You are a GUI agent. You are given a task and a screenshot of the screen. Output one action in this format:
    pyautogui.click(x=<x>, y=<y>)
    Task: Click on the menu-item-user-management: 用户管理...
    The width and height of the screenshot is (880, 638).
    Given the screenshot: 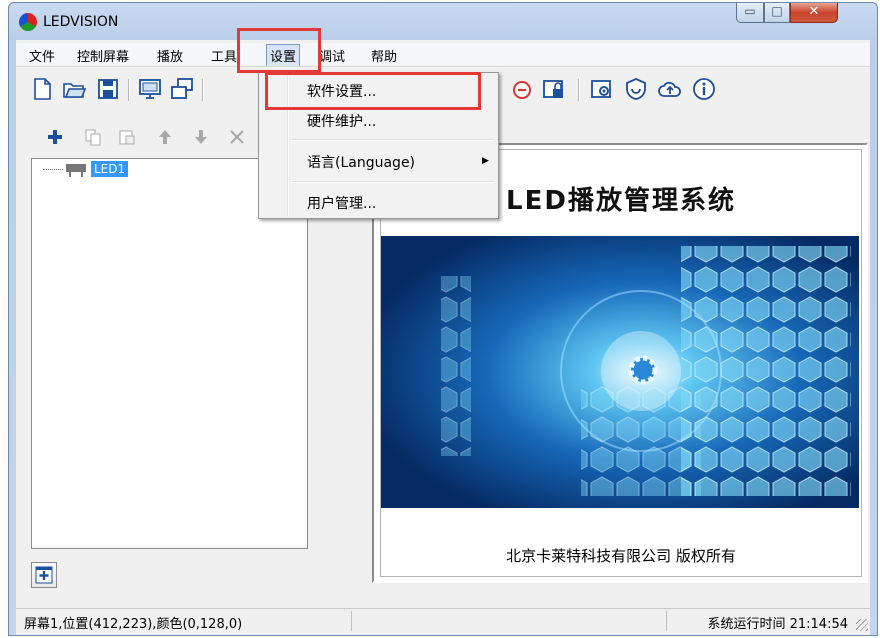 What is the action you would take?
    pyautogui.click(x=341, y=203)
    